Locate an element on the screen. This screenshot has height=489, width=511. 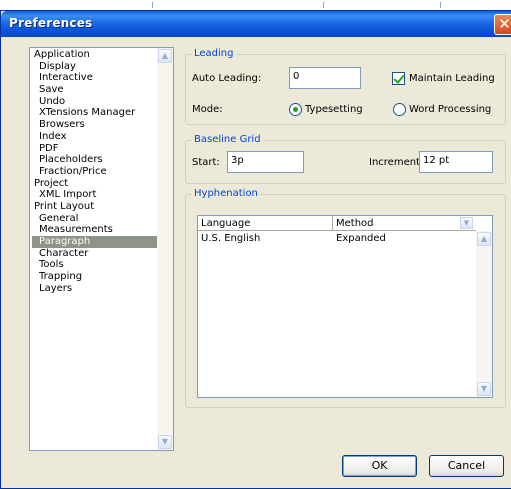
tree-item-undo: Undo is located at coordinates (94, 102).